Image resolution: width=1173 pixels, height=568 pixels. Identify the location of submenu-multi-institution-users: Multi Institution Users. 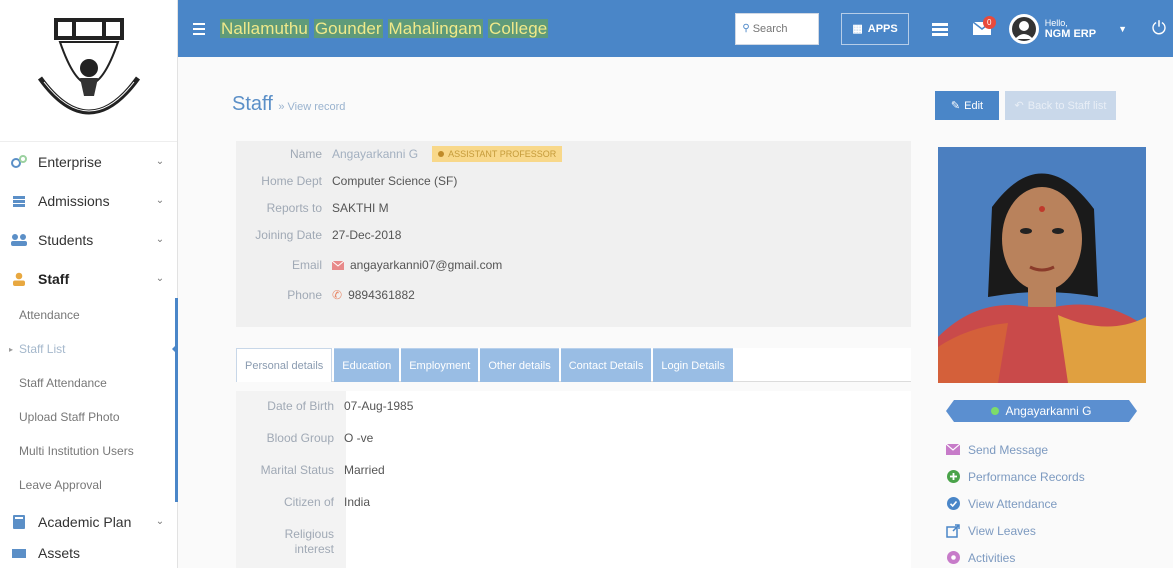
(87, 451).